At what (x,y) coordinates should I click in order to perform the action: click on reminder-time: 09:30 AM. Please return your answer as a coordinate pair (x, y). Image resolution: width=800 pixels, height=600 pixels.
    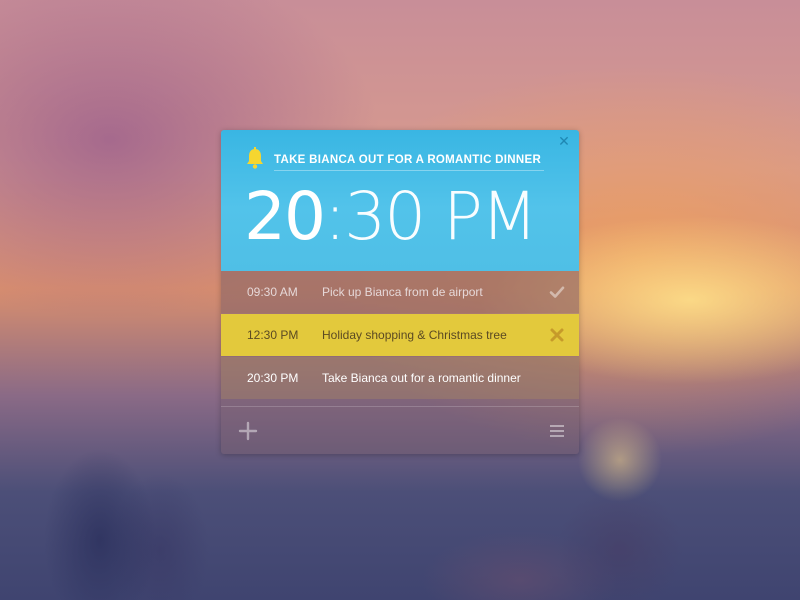
    Looking at the image, I should click on (272, 292).